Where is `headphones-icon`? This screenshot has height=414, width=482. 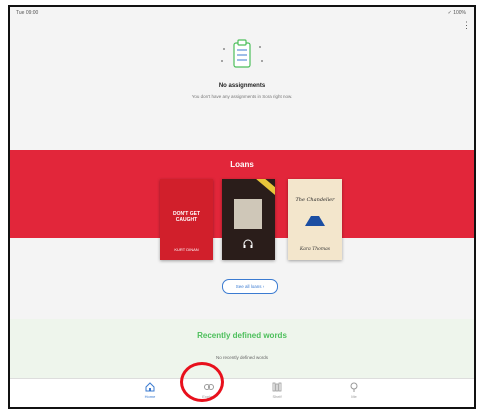 headphones-icon is located at coordinates (248, 243).